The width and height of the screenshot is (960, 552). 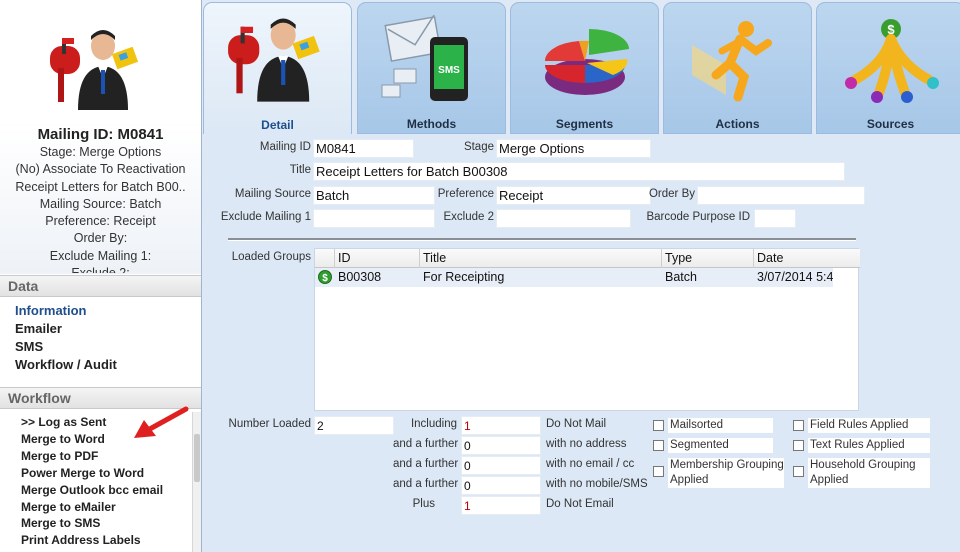 I want to click on number-loaded-field: 2, so click(x=354, y=425).